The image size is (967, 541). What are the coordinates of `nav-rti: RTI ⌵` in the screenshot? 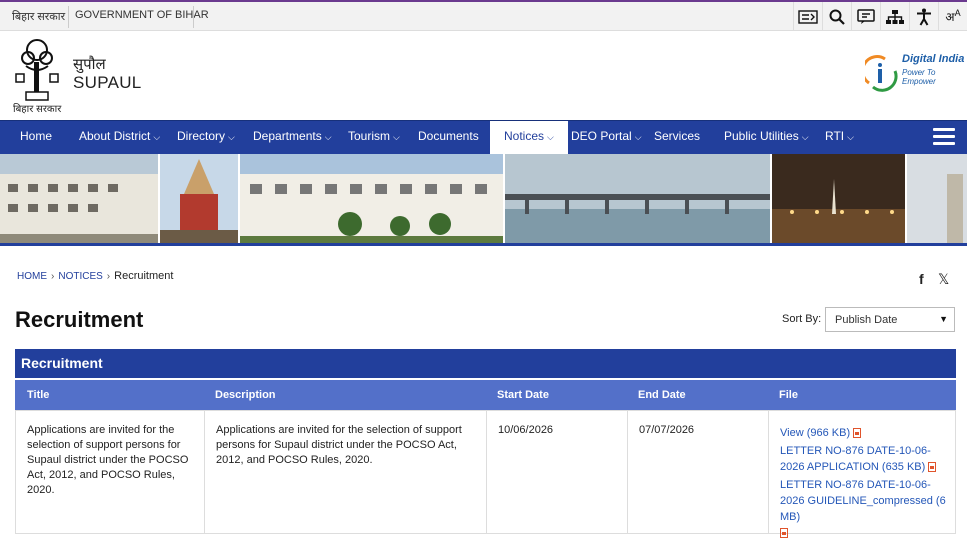 It's located at (839, 137).